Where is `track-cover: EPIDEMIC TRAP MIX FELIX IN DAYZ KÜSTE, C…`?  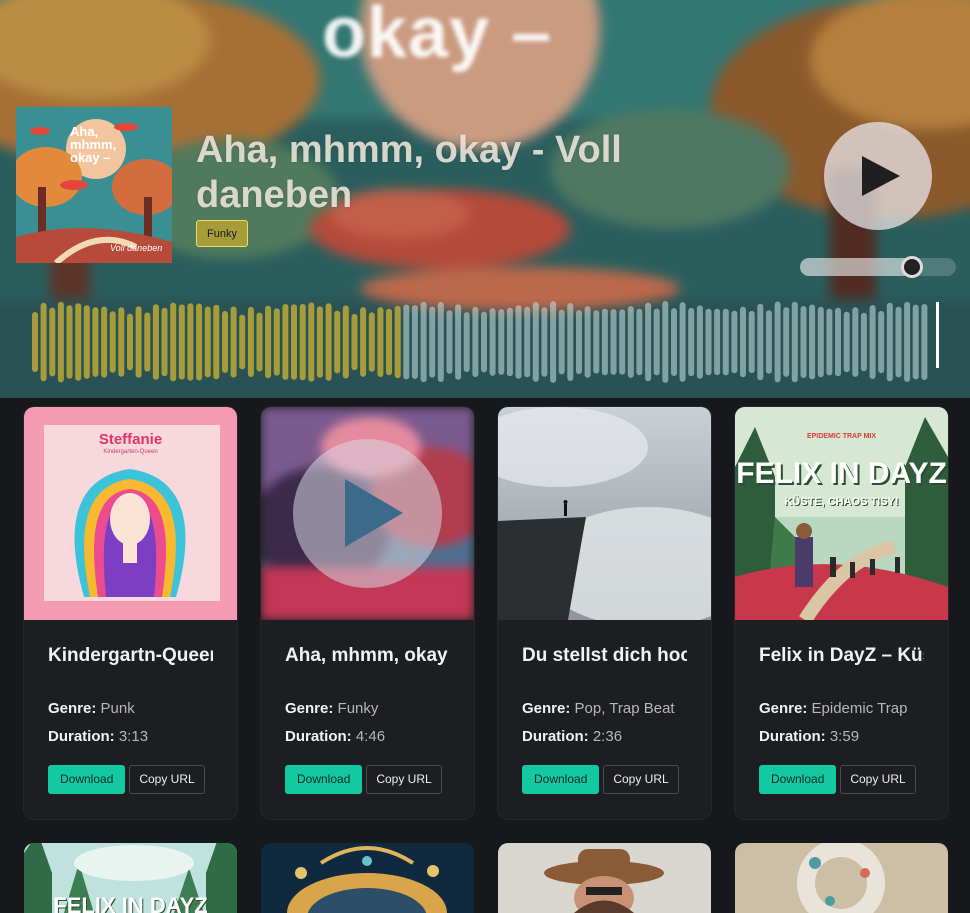
track-cover: EPIDEMIC TRAP MIX FELIX IN DAYZ KÜSTE, C… is located at coordinates (841, 513).